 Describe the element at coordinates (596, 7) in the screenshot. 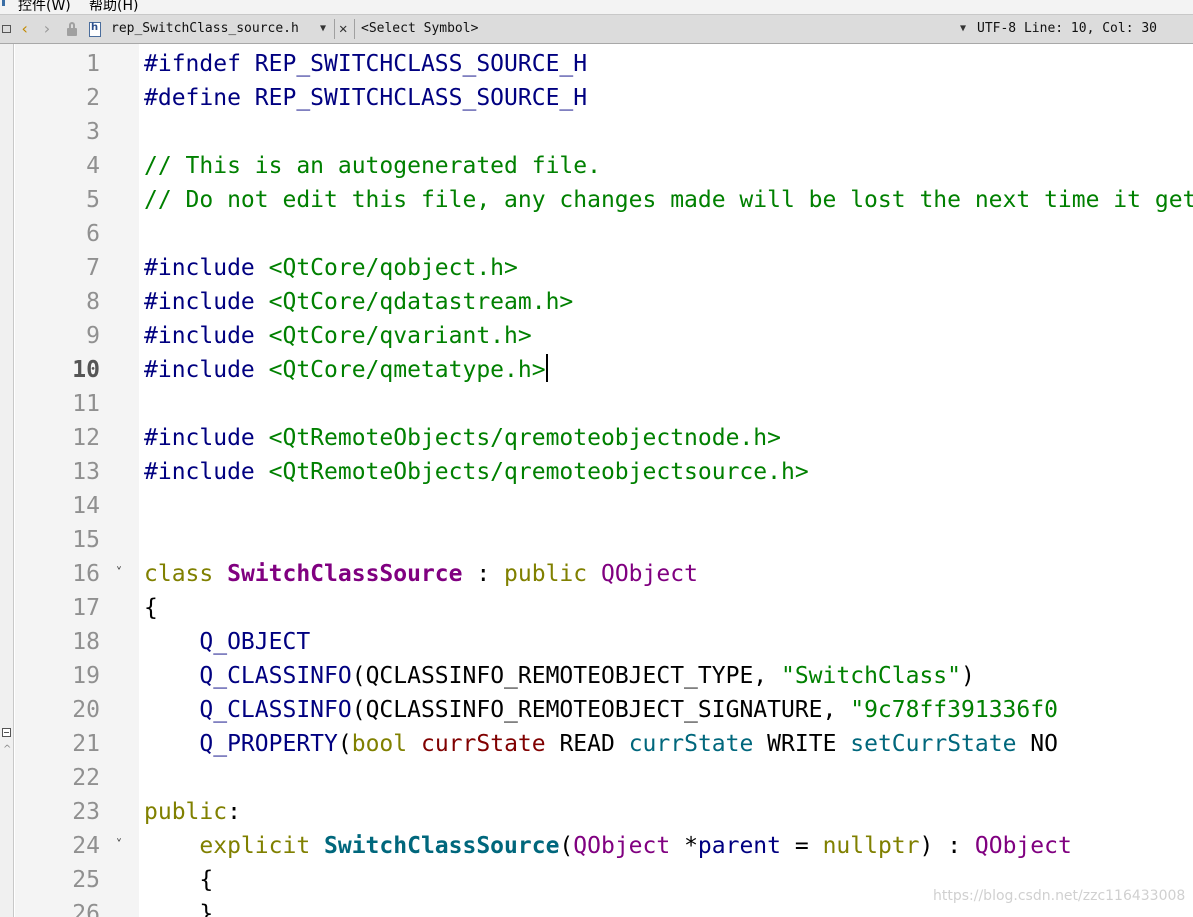

I see `menu-bar: 控件(W) 帮助(H)` at that location.